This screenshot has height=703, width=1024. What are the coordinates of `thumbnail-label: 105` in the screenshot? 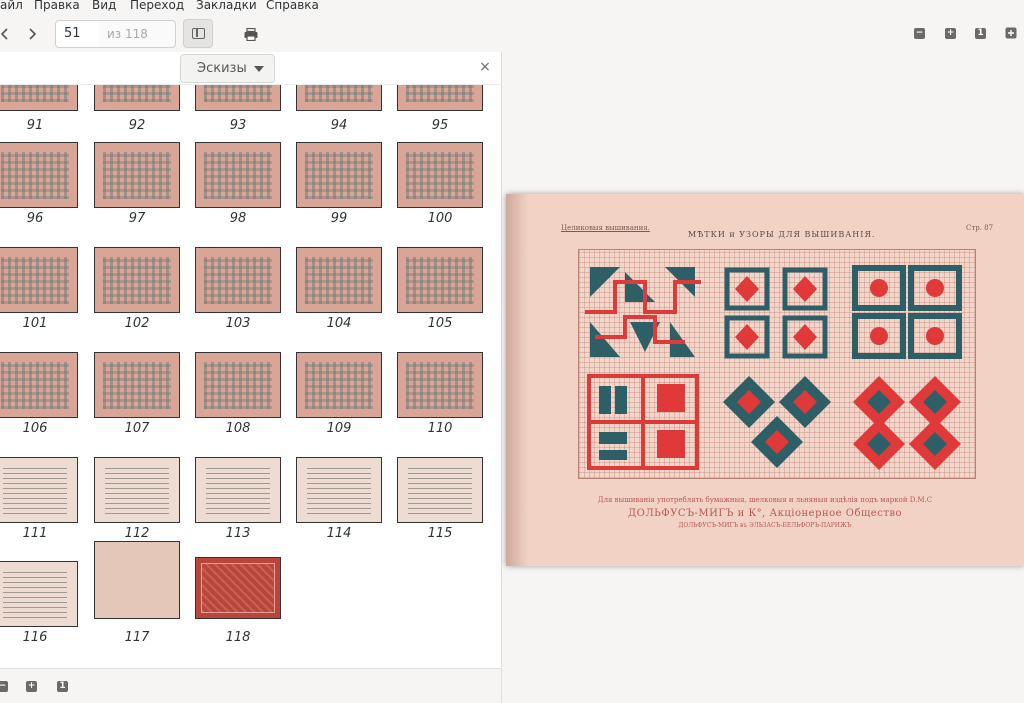 It's located at (440, 323).